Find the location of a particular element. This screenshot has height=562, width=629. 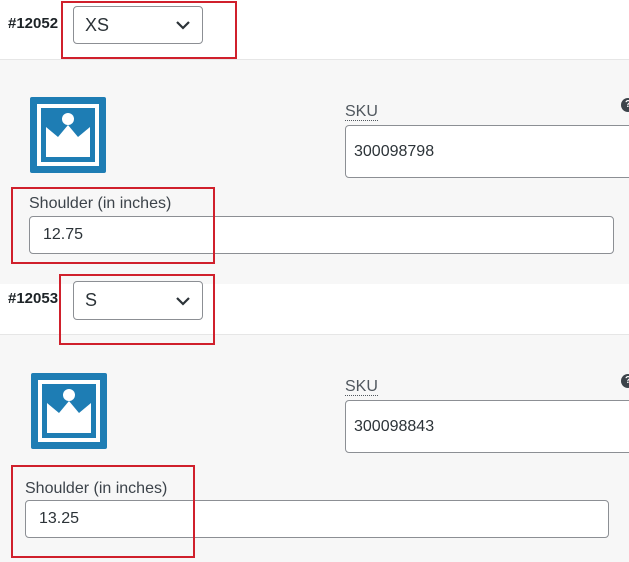

size-select-value: S is located at coordinates (91, 300).